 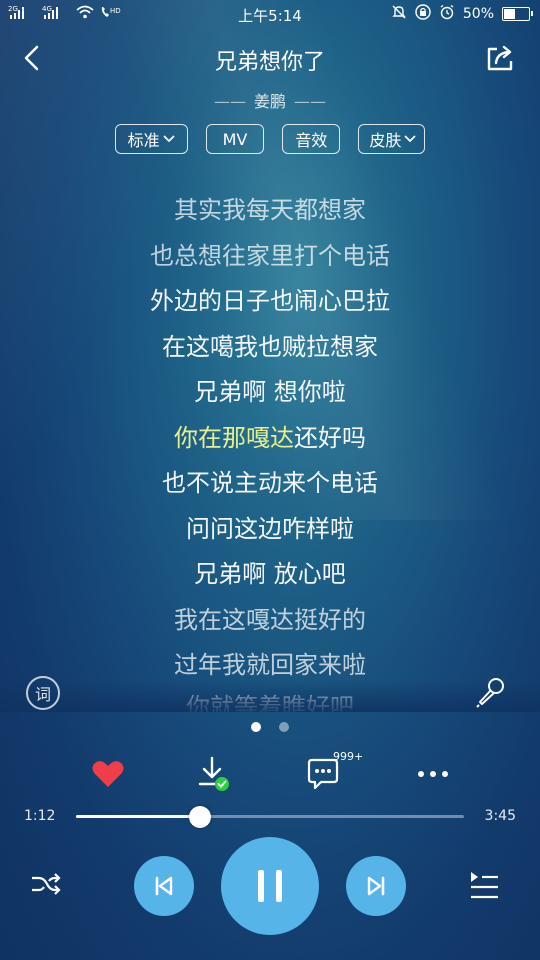 I want to click on seek-track, so click(x=270, y=817).